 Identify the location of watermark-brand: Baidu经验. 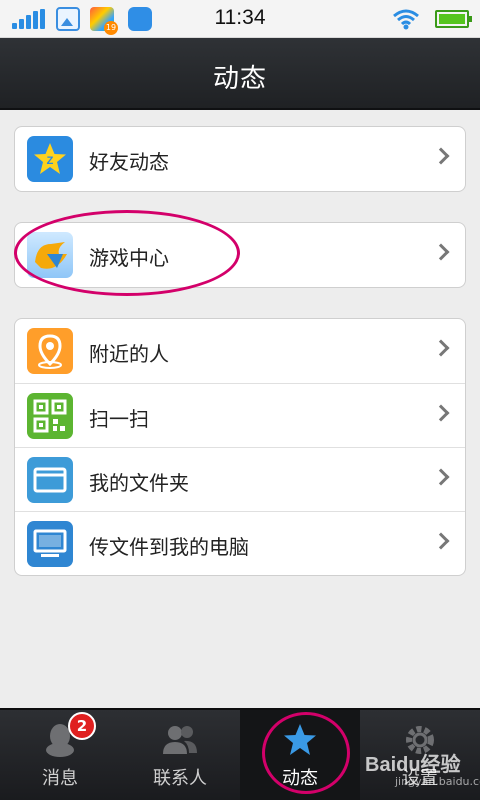
(413, 765).